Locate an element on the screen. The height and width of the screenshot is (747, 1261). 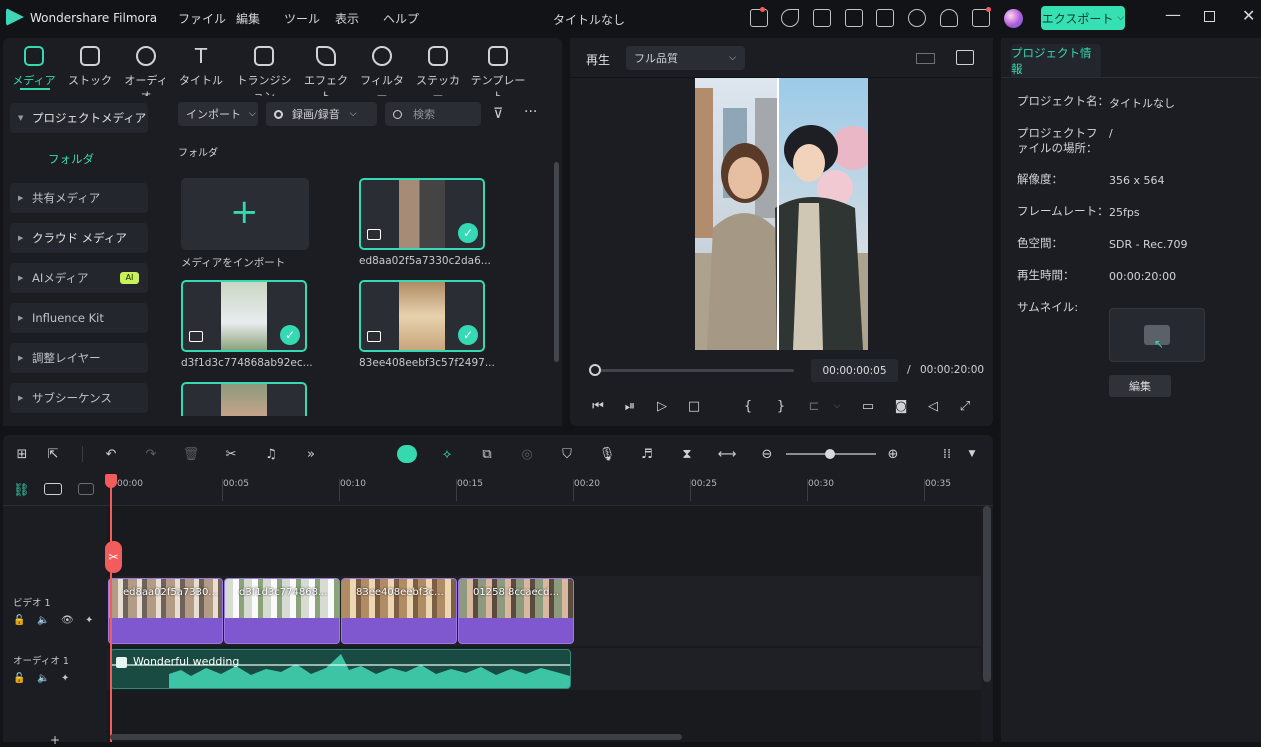
menu-edit: 編集 is located at coordinates (248, 18).